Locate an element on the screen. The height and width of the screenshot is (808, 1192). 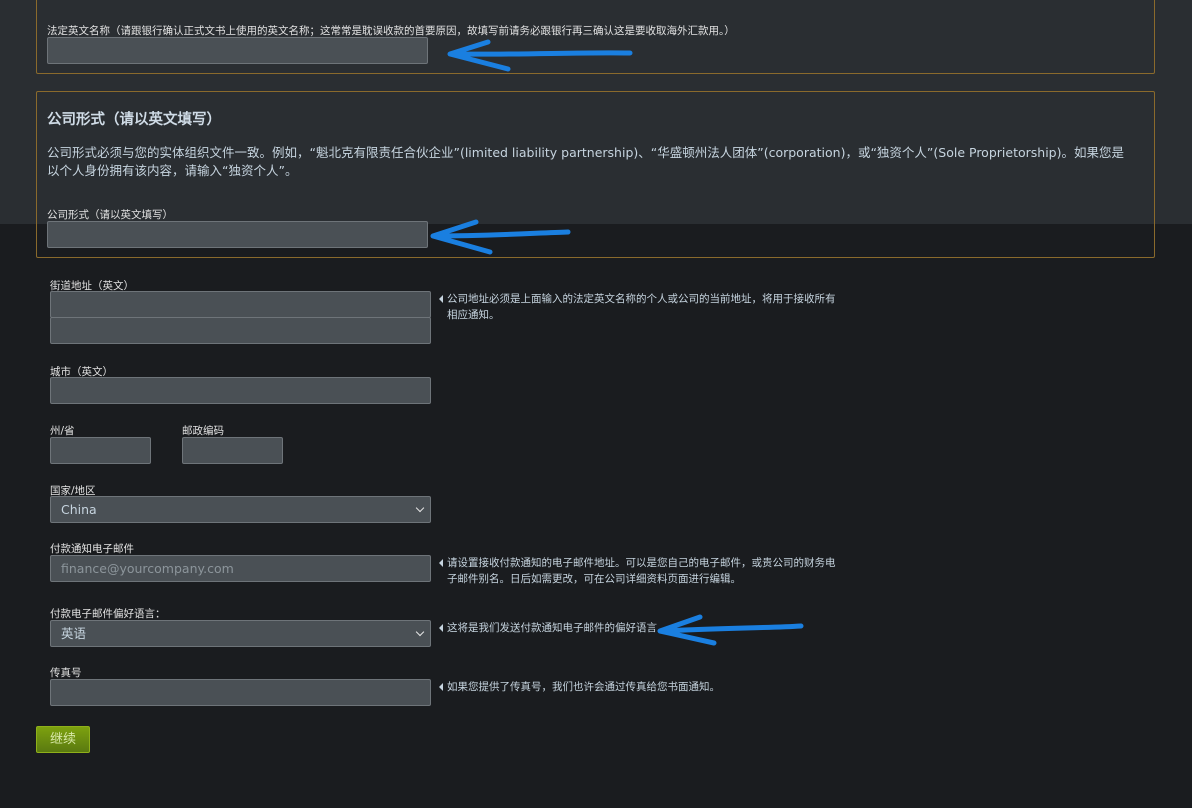
email-language-select-value: 英语 is located at coordinates (74, 633).